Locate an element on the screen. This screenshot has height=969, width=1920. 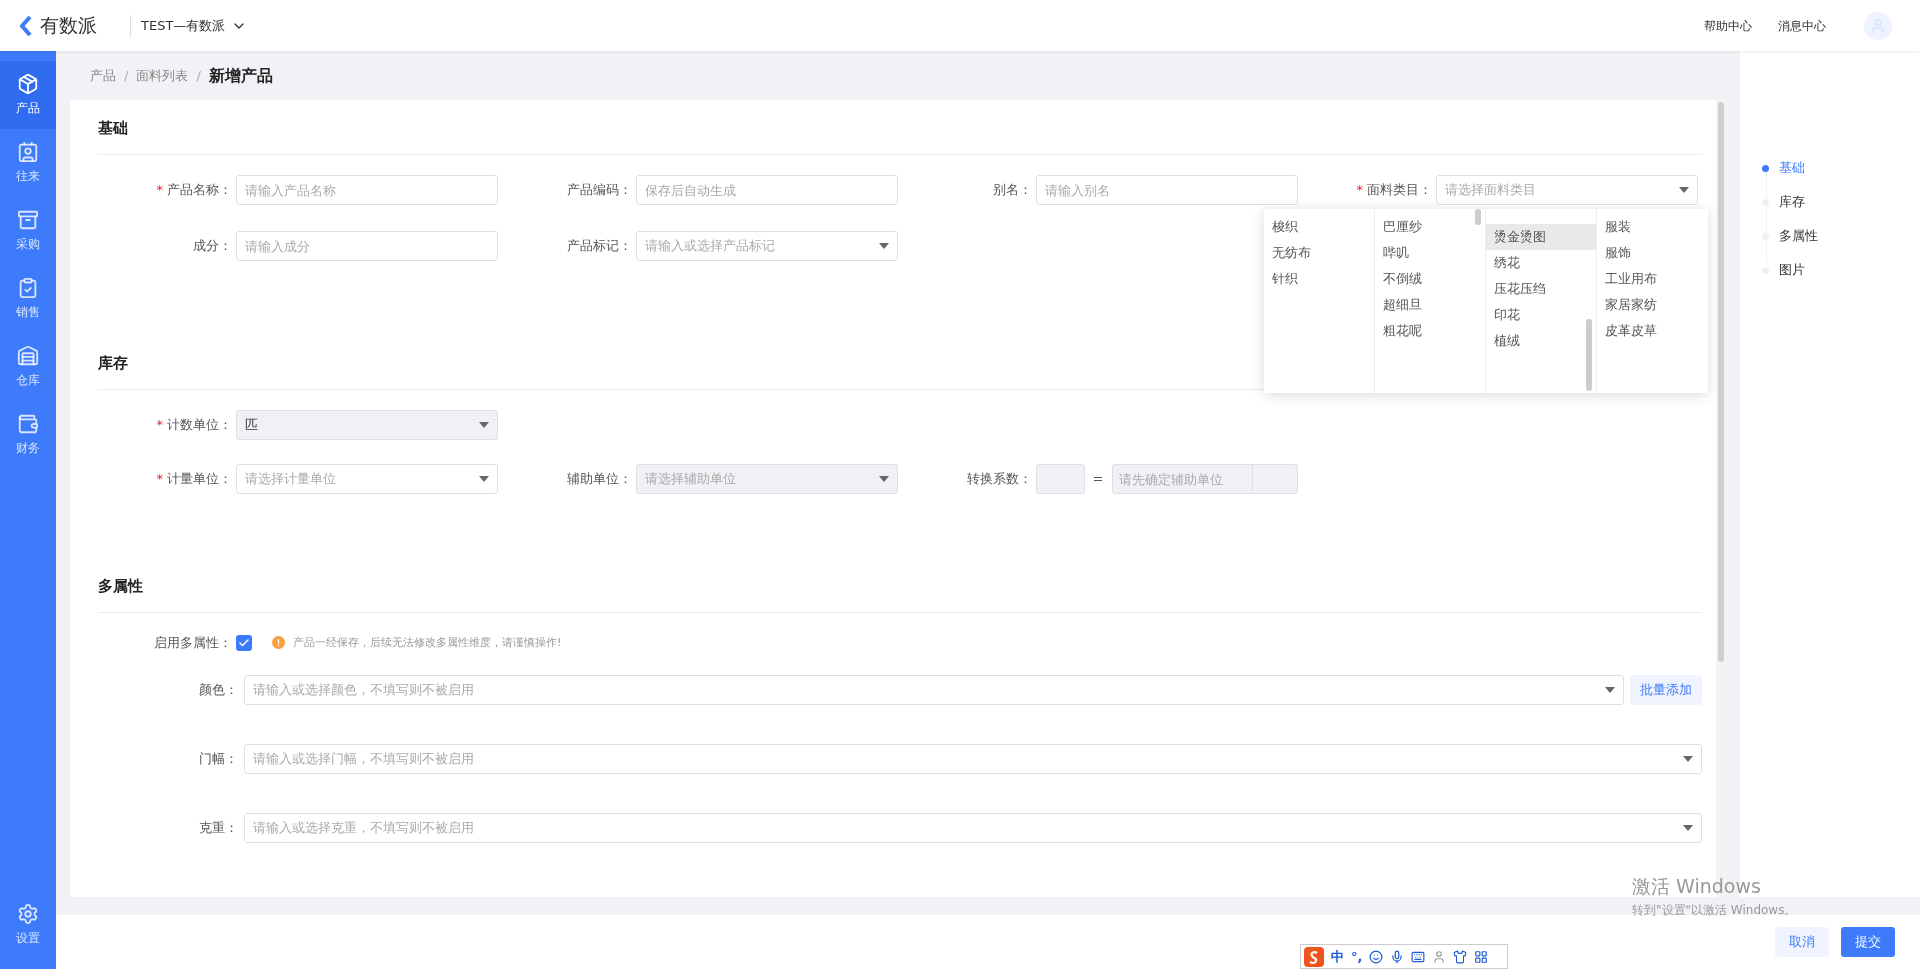
field-label: 产品名称： is located at coordinates (199, 190).